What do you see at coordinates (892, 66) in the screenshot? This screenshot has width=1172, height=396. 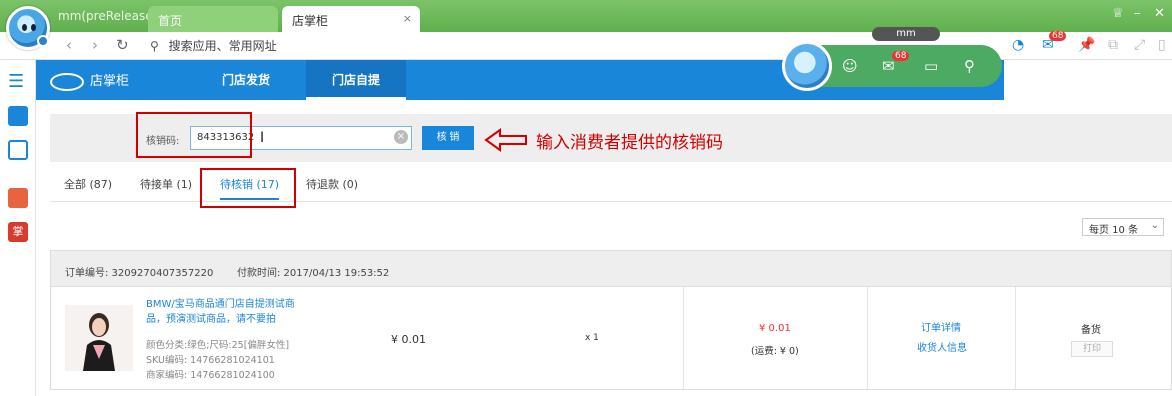 I see `floating-widget: ☺ ✉ 68 ▭ ⚲` at bounding box center [892, 66].